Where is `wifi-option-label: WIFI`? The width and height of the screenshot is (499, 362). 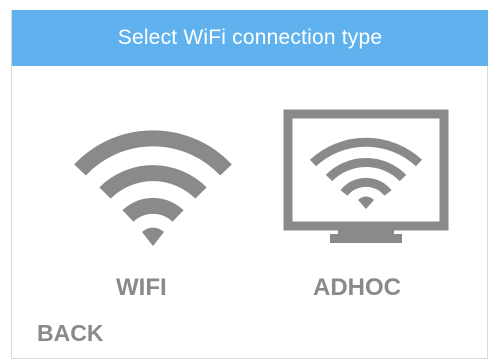
wifi-option-label: WIFI is located at coordinates (141, 288).